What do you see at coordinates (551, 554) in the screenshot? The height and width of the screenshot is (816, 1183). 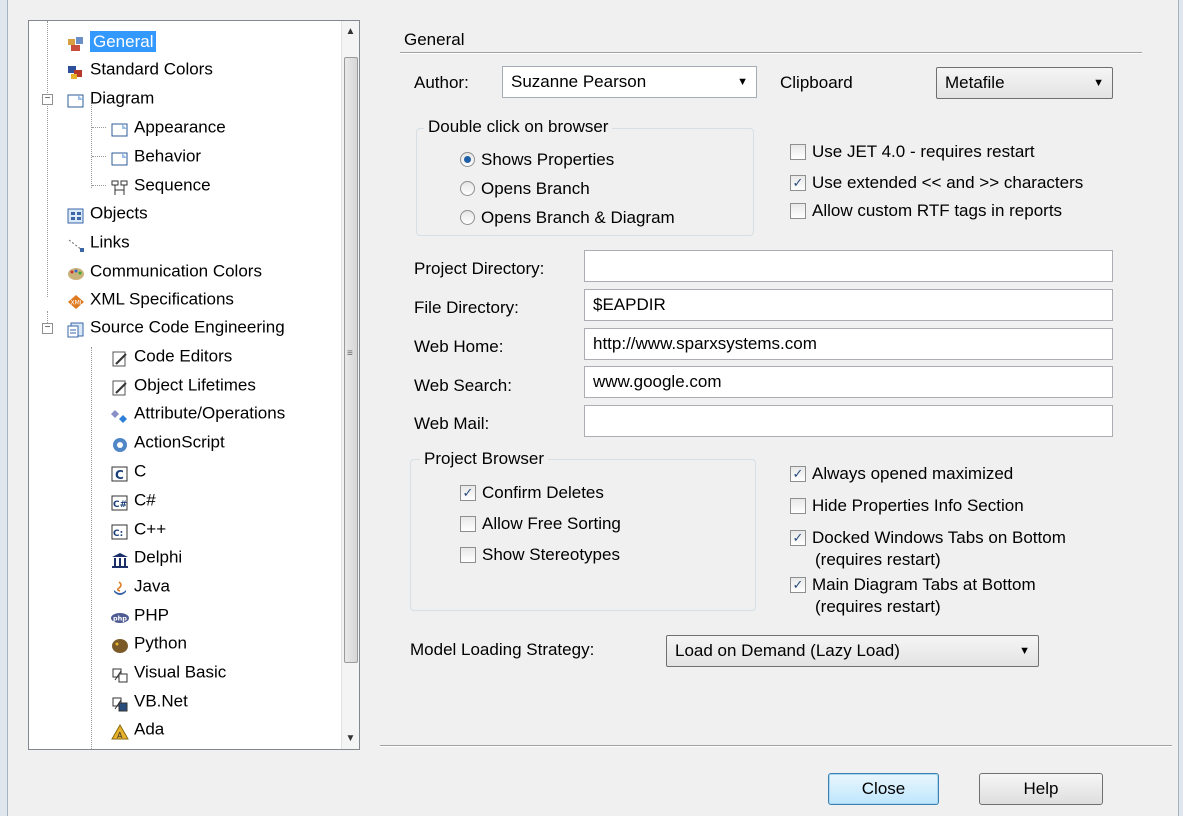 I see `checkbox-label: Show Stereotypes` at bounding box center [551, 554].